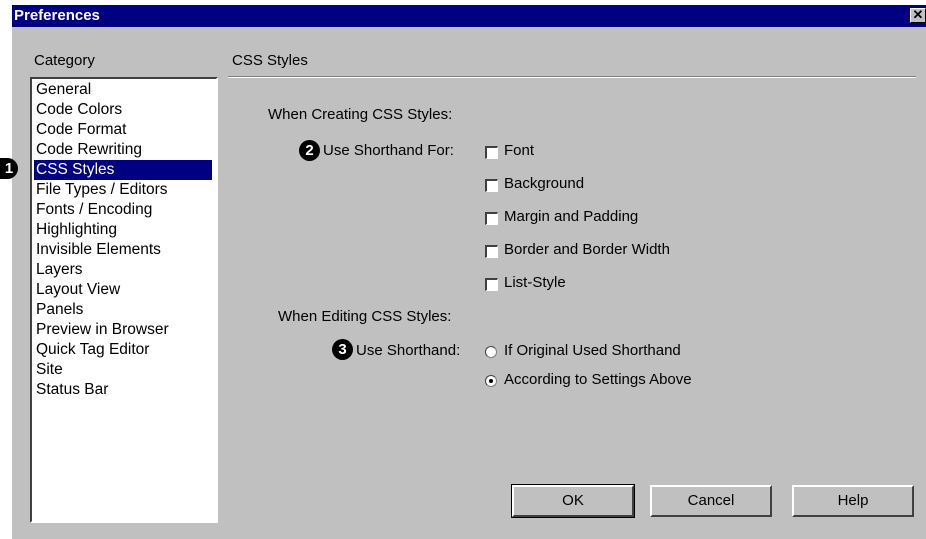 This screenshot has height=539, width=926. I want to click on settings-above-radio, so click(491, 381).